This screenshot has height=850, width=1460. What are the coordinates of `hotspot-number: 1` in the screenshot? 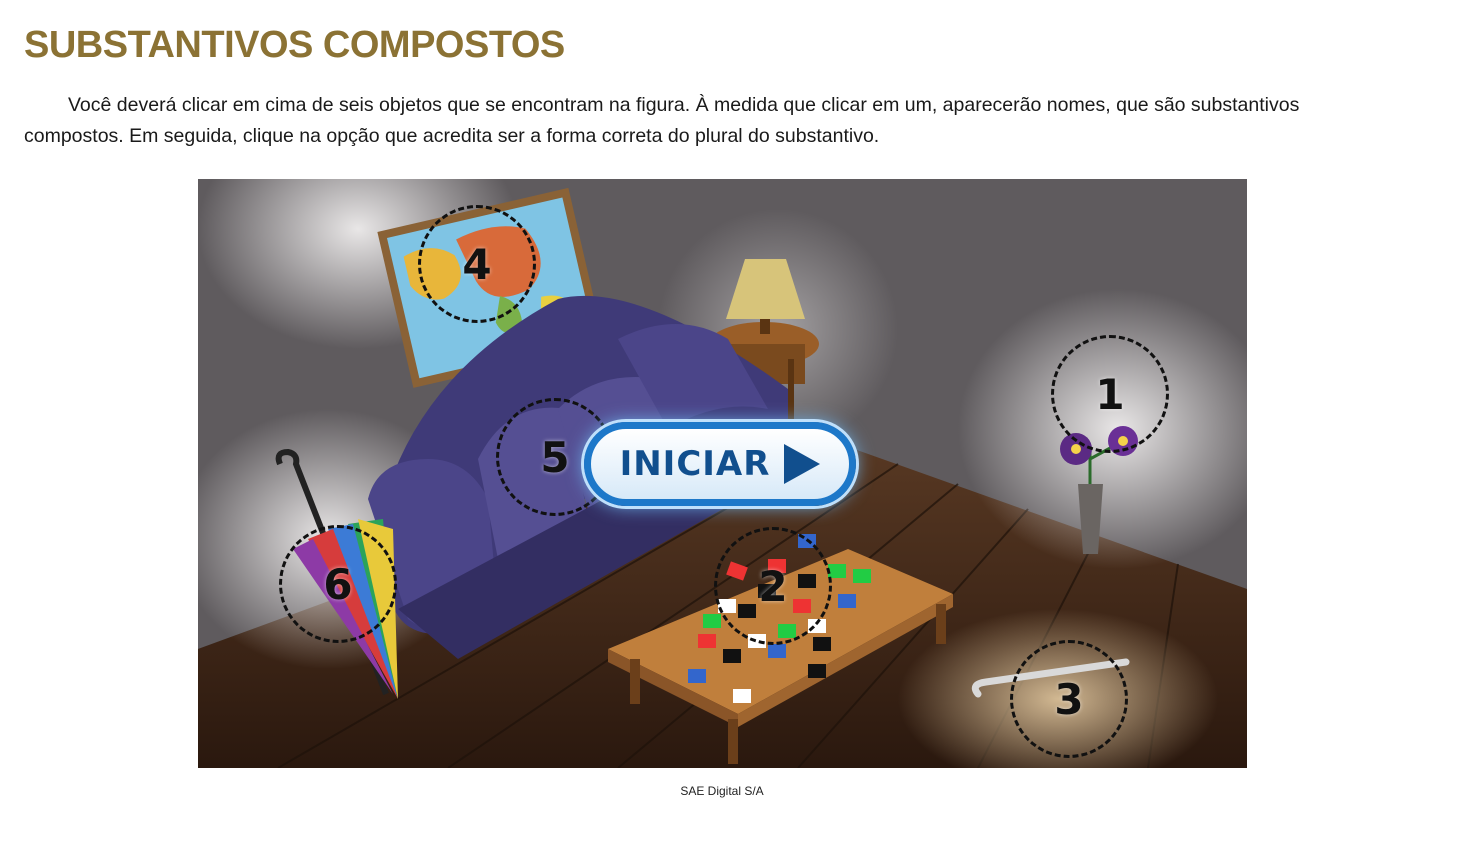 It's located at (1110, 394).